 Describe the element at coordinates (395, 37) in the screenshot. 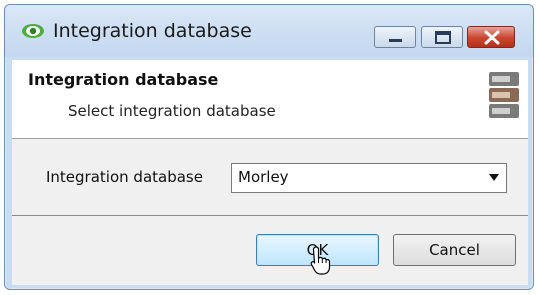

I see `minimize-button` at that location.